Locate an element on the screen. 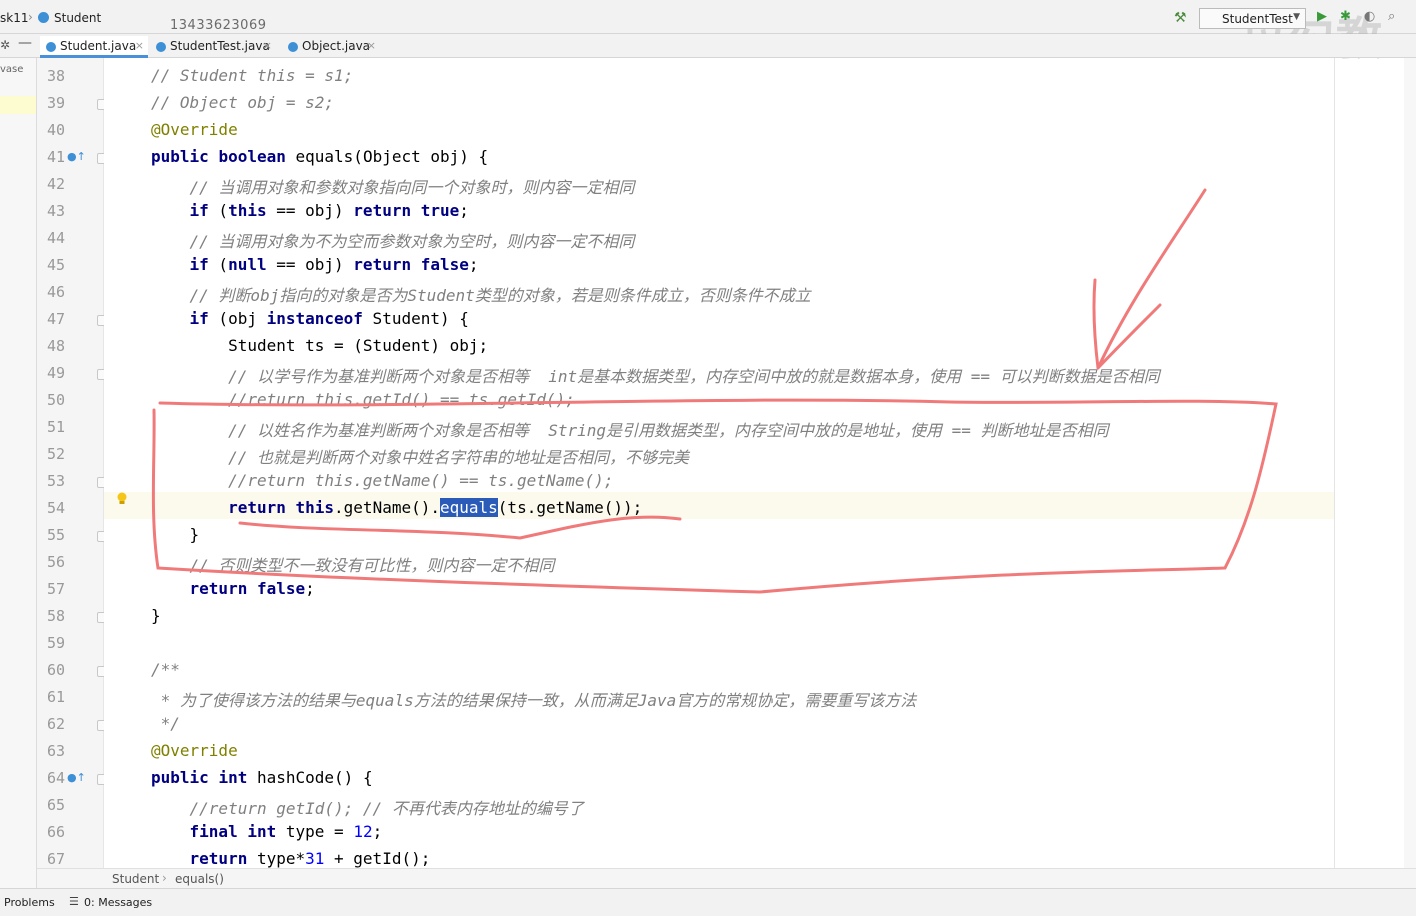  line-number: 55 is located at coordinates (55, 535).